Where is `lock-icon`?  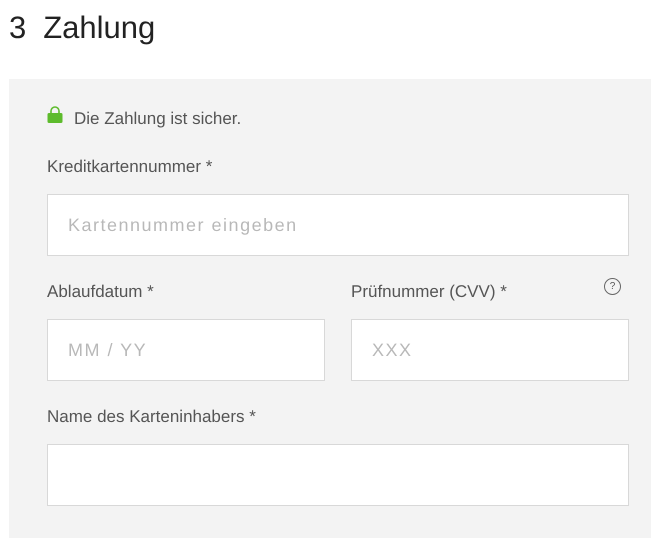 lock-icon is located at coordinates (55, 114).